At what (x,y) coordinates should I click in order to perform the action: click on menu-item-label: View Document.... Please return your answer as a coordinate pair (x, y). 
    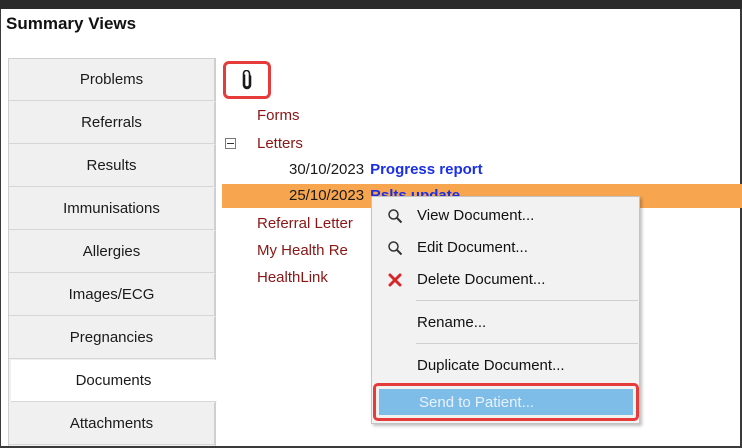
    Looking at the image, I should click on (476, 215).